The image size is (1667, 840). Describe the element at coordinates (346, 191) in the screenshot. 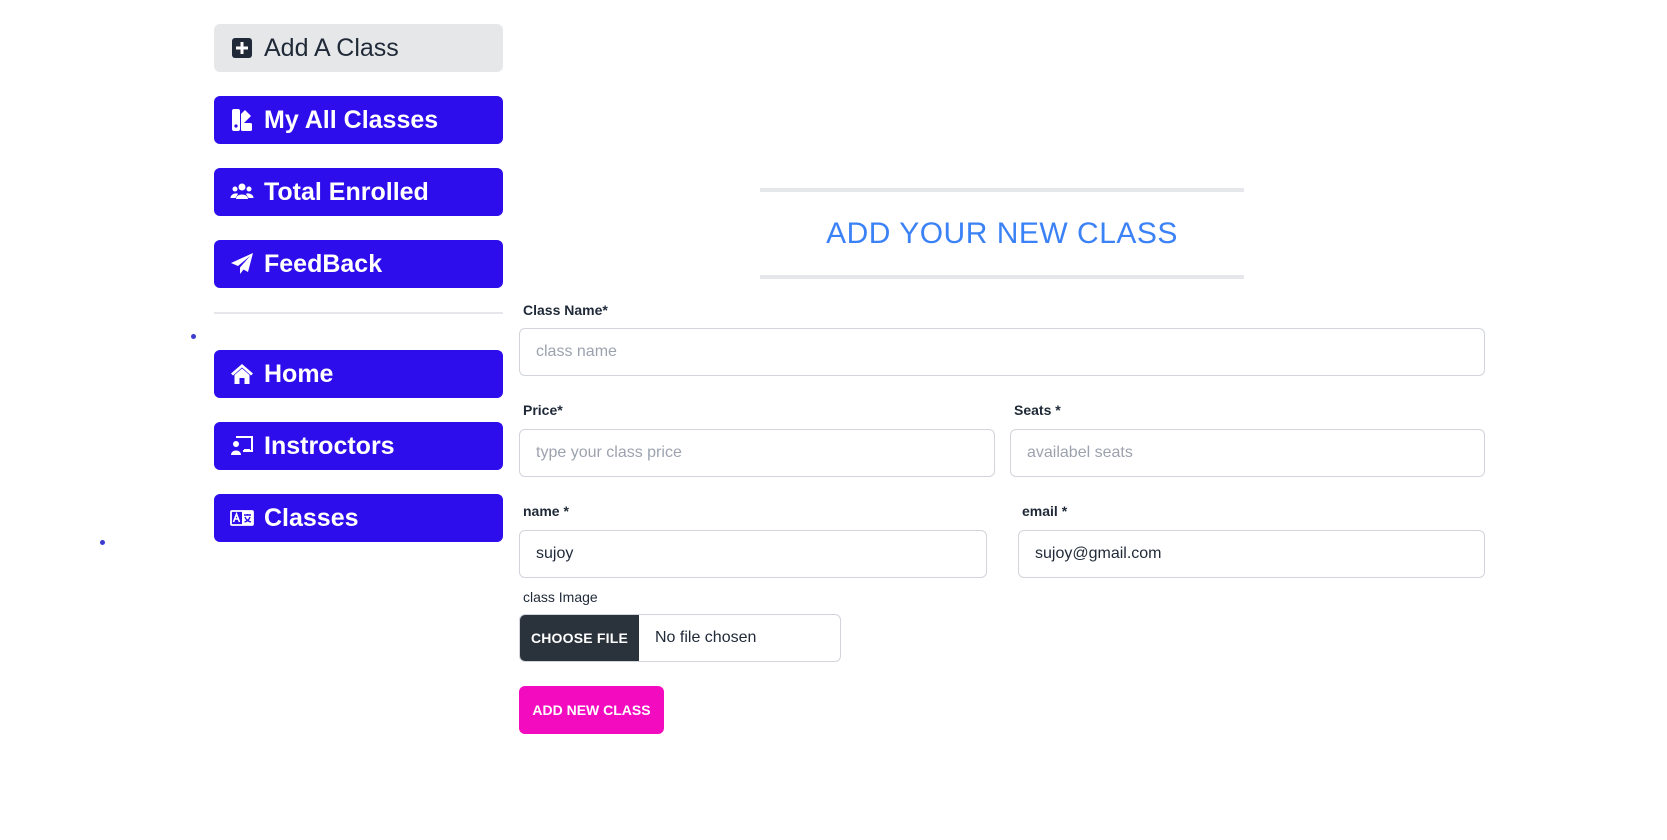

I see `sidebar-item-label: Total Enrolled` at that location.